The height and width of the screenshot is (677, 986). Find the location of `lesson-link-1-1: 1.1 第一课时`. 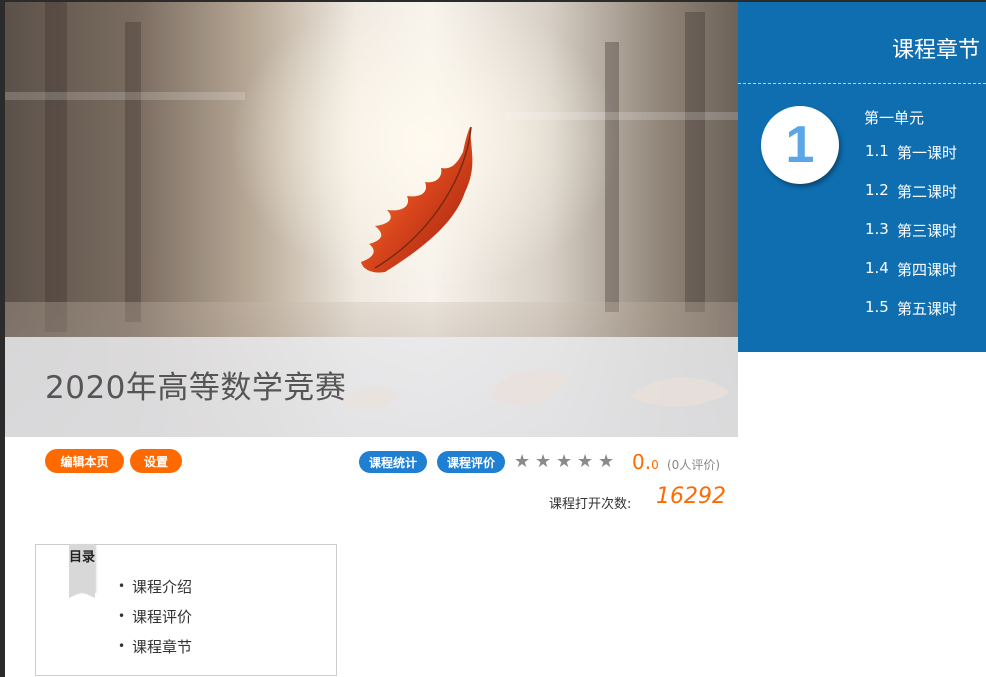

lesson-link-1-1: 1.1 第一课时 is located at coordinates (911, 152).